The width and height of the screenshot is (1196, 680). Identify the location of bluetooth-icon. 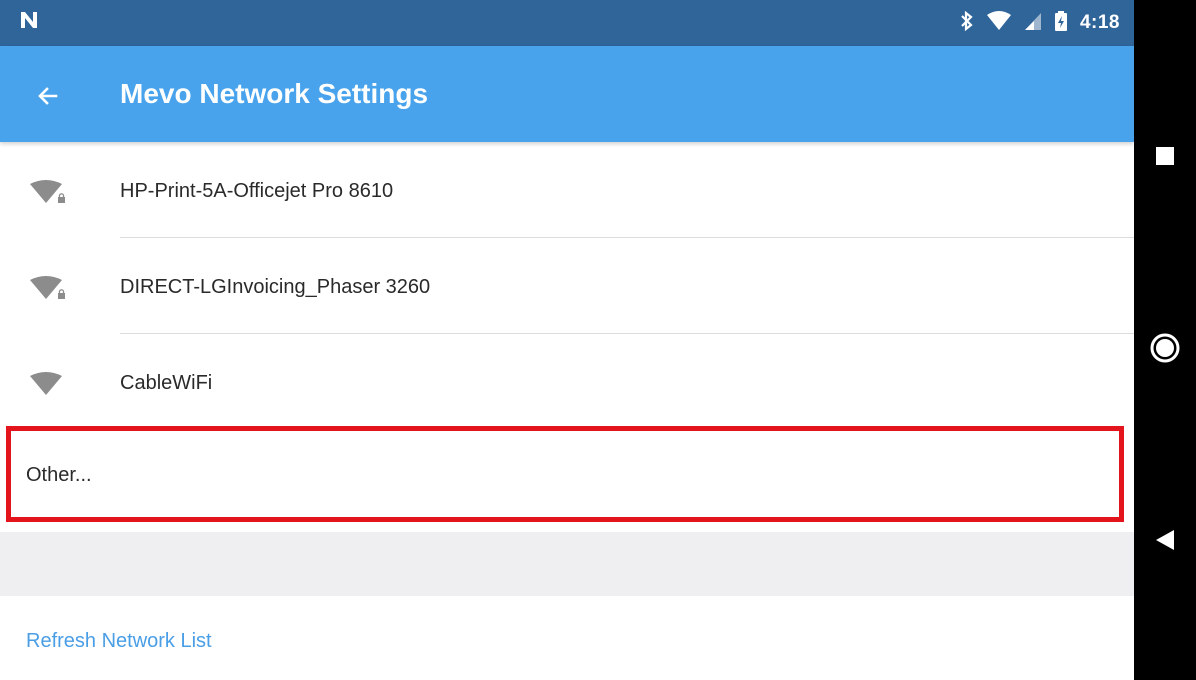
(967, 23).